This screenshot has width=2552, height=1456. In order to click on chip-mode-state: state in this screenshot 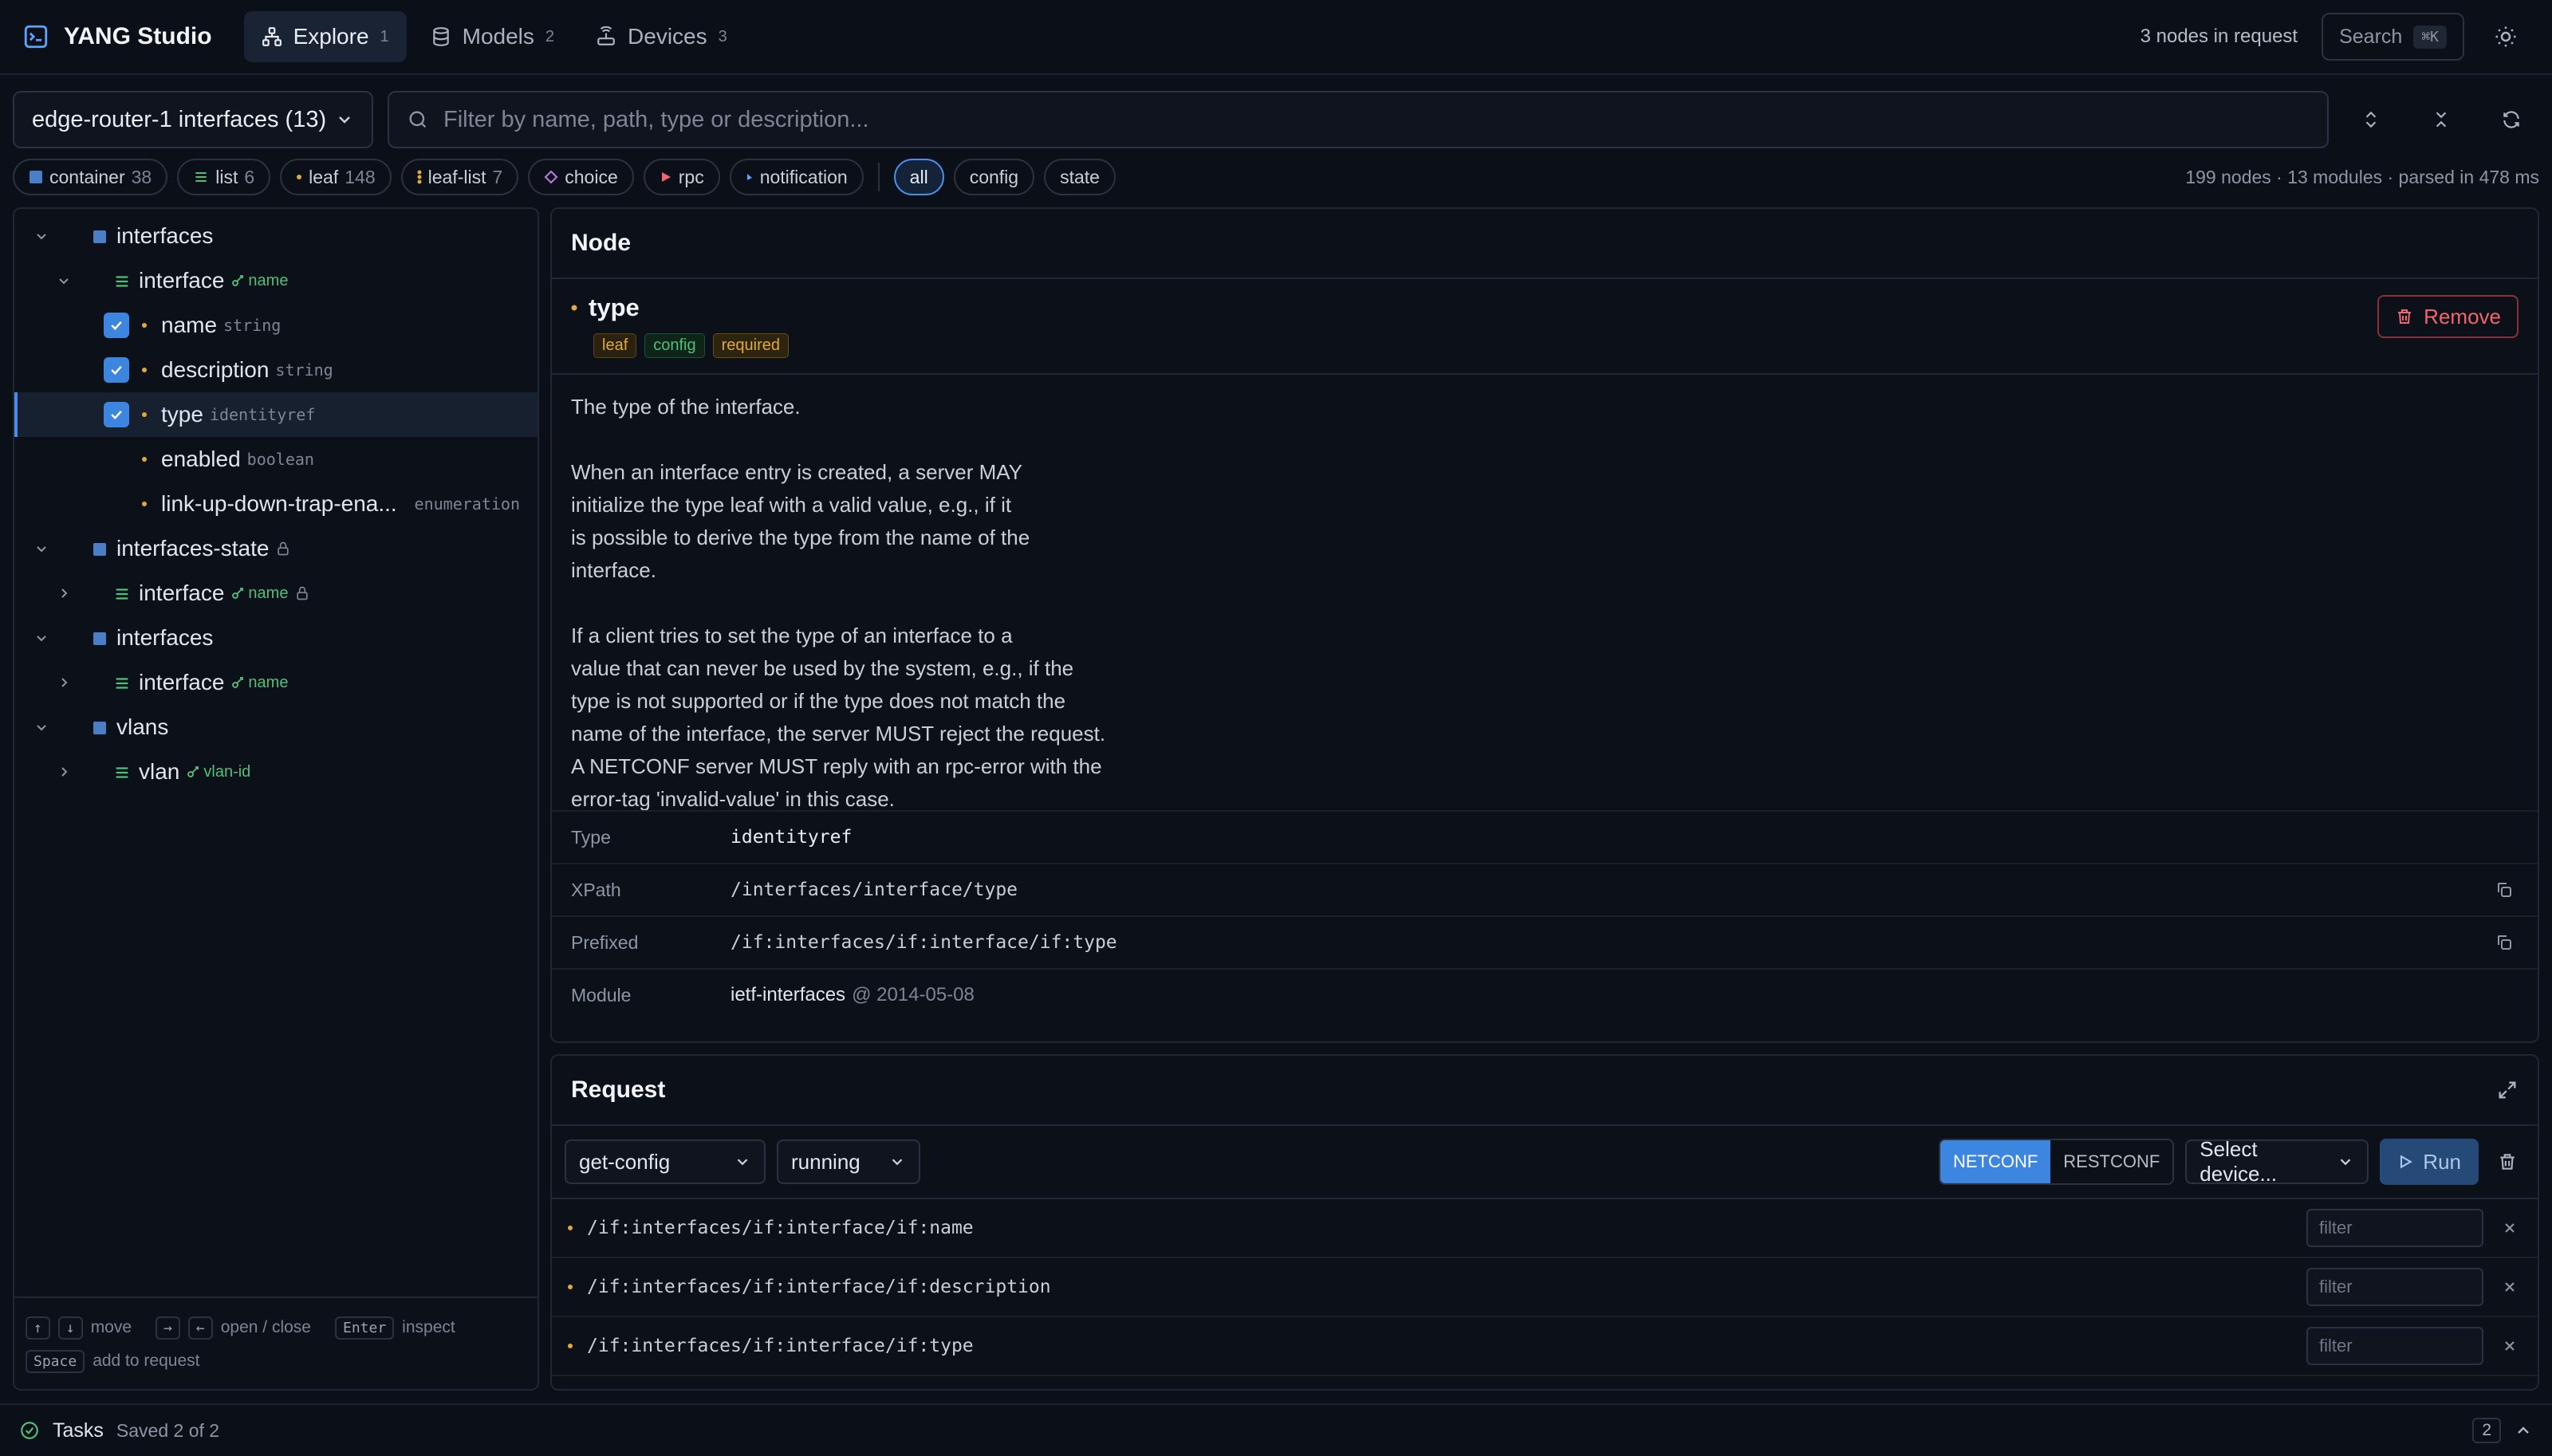, I will do `click(1080, 177)`.